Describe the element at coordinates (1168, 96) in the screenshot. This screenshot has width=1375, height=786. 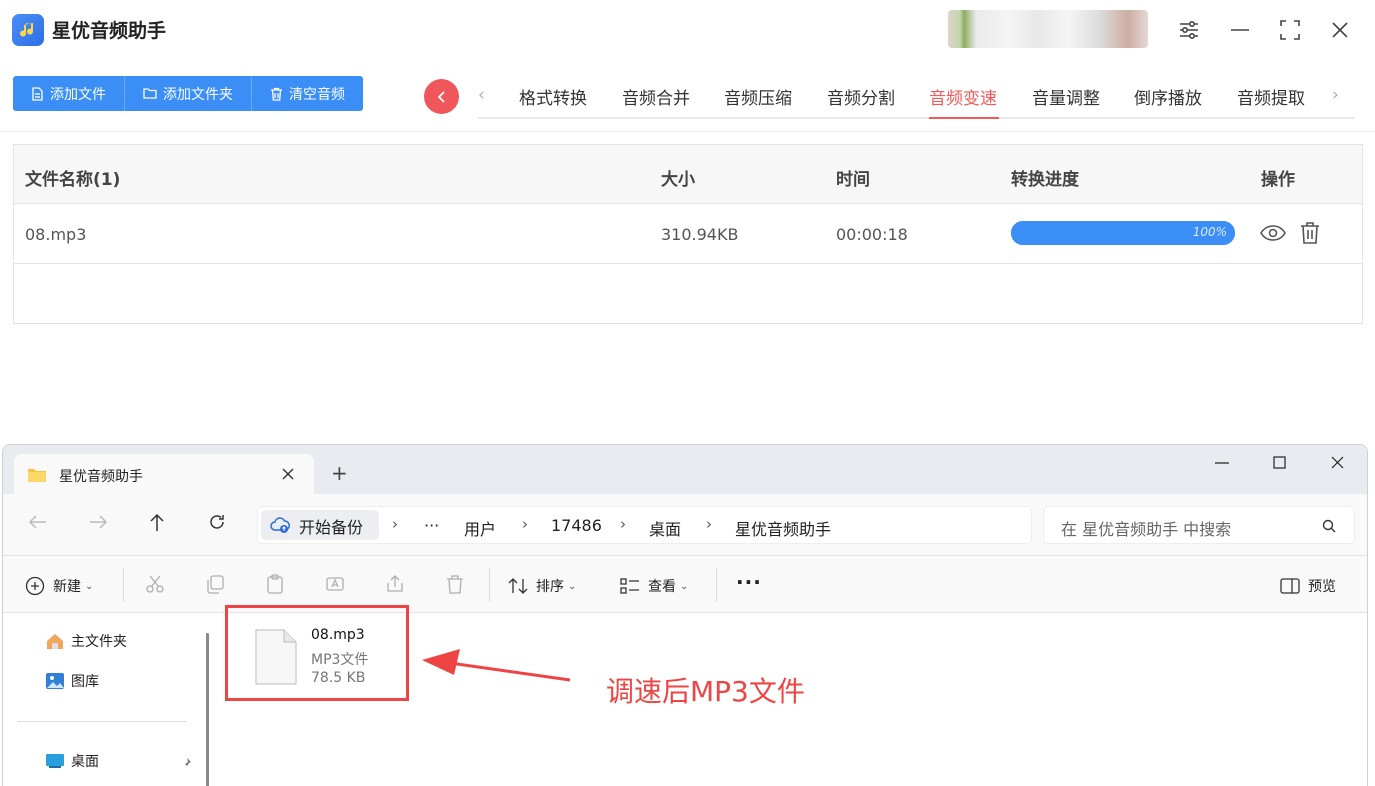
I see `tab-reverse-play: 倒序播放` at that location.